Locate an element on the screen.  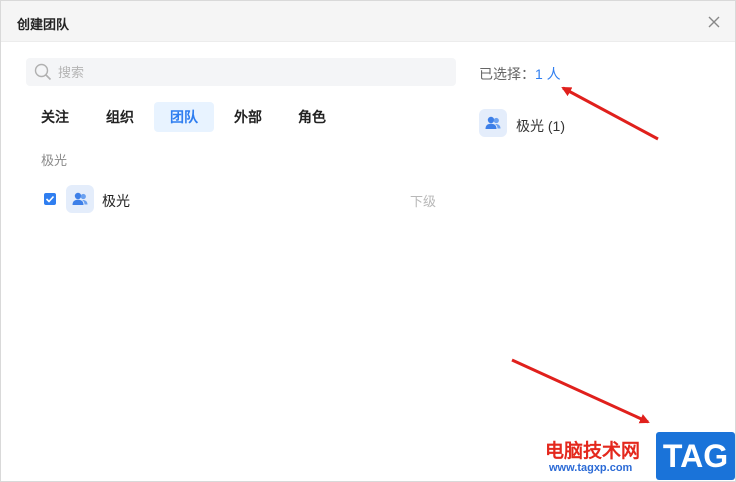
tab-organization: 组织 is located at coordinates (120, 117).